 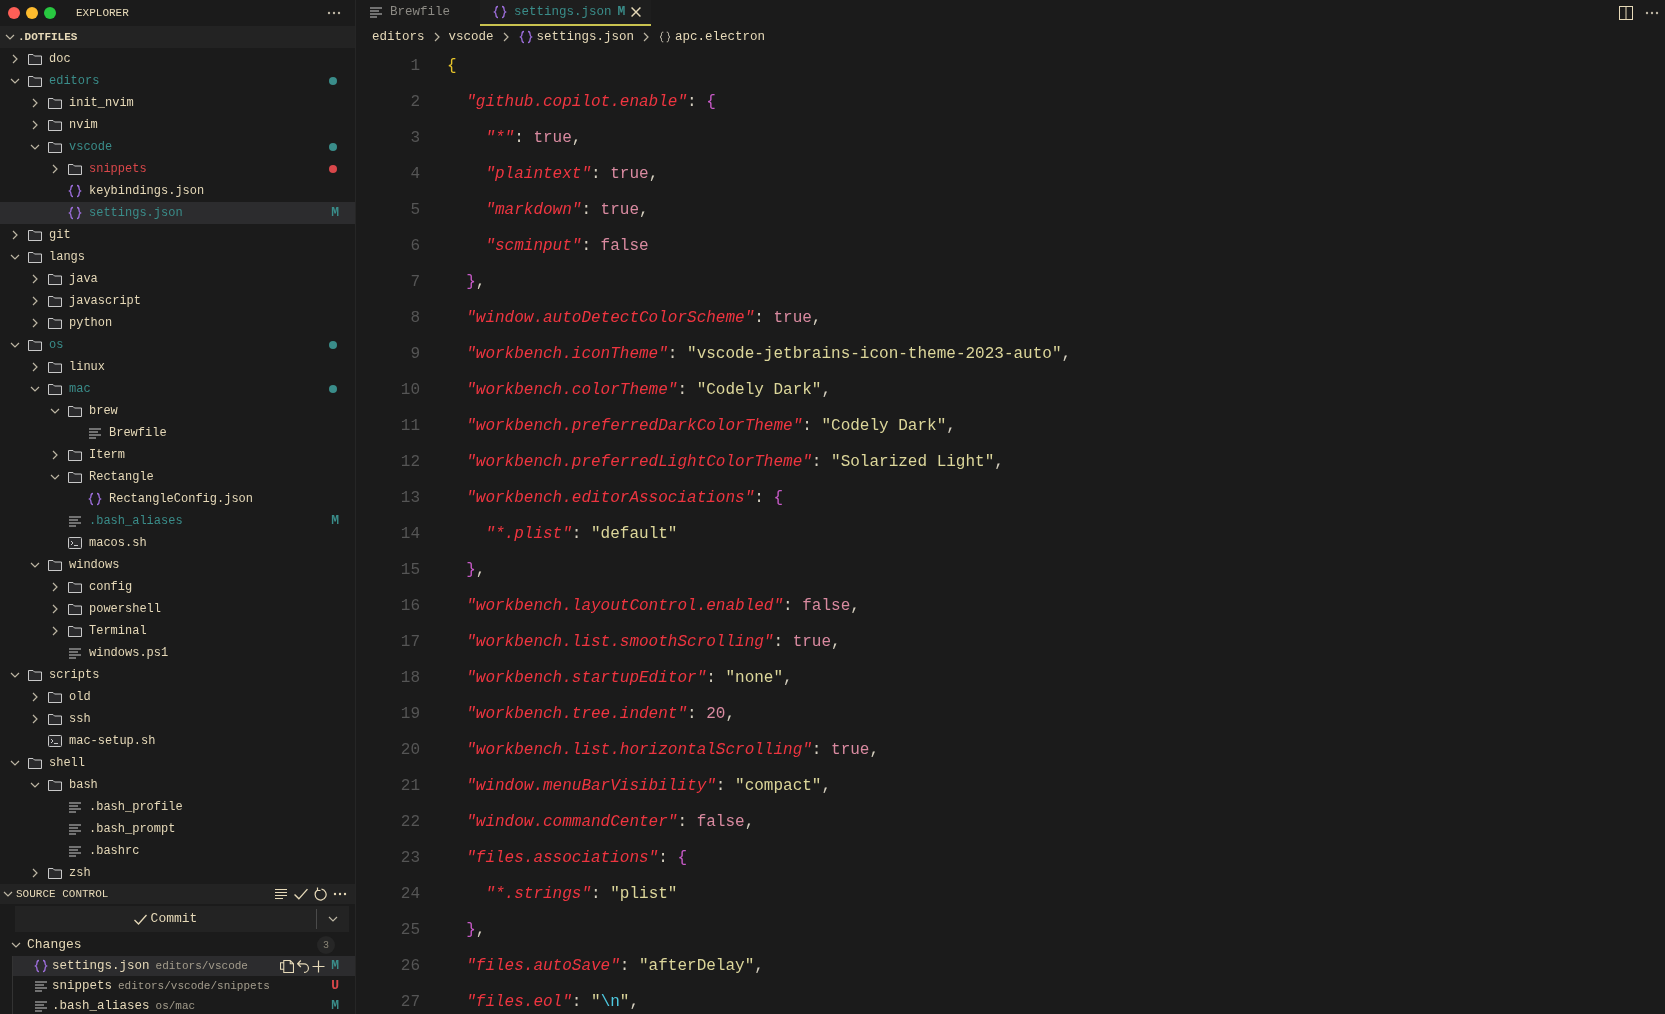 What do you see at coordinates (576, 37) in the screenshot?
I see `breadcrumb-item: settings.json` at bounding box center [576, 37].